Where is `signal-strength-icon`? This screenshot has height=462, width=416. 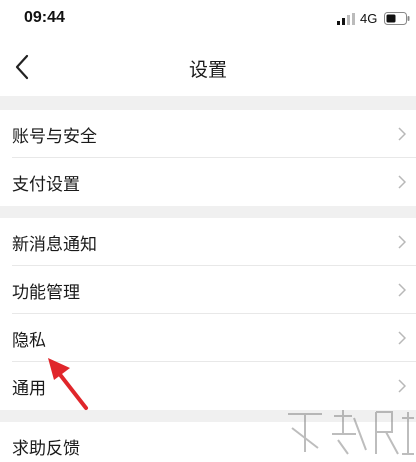 signal-strength-icon is located at coordinates (346, 19).